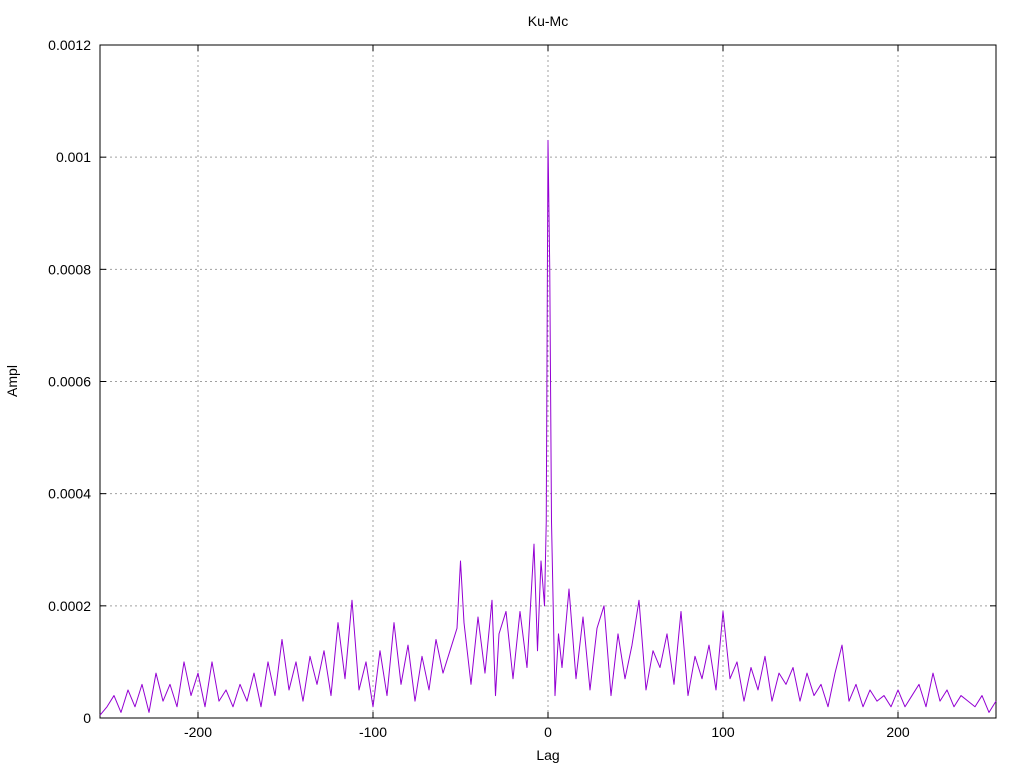 The image size is (1024, 768). What do you see at coordinates (73, 157) in the screenshot?
I see `y-tick-label: 0.001` at bounding box center [73, 157].